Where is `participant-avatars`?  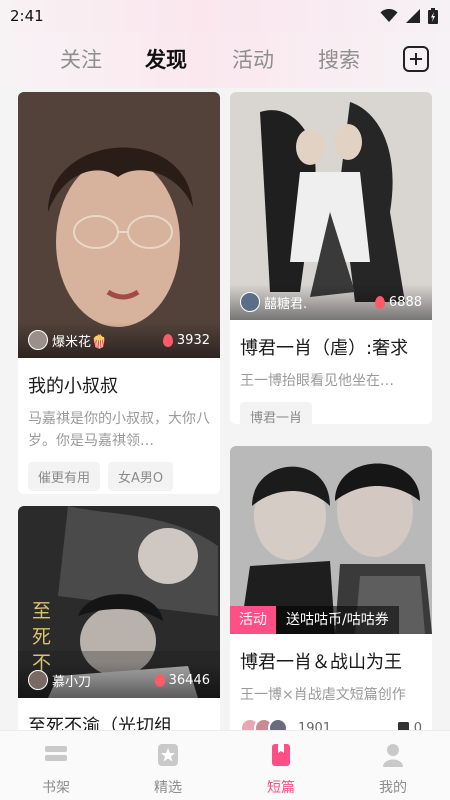 participant-avatars is located at coordinates (264, 724).